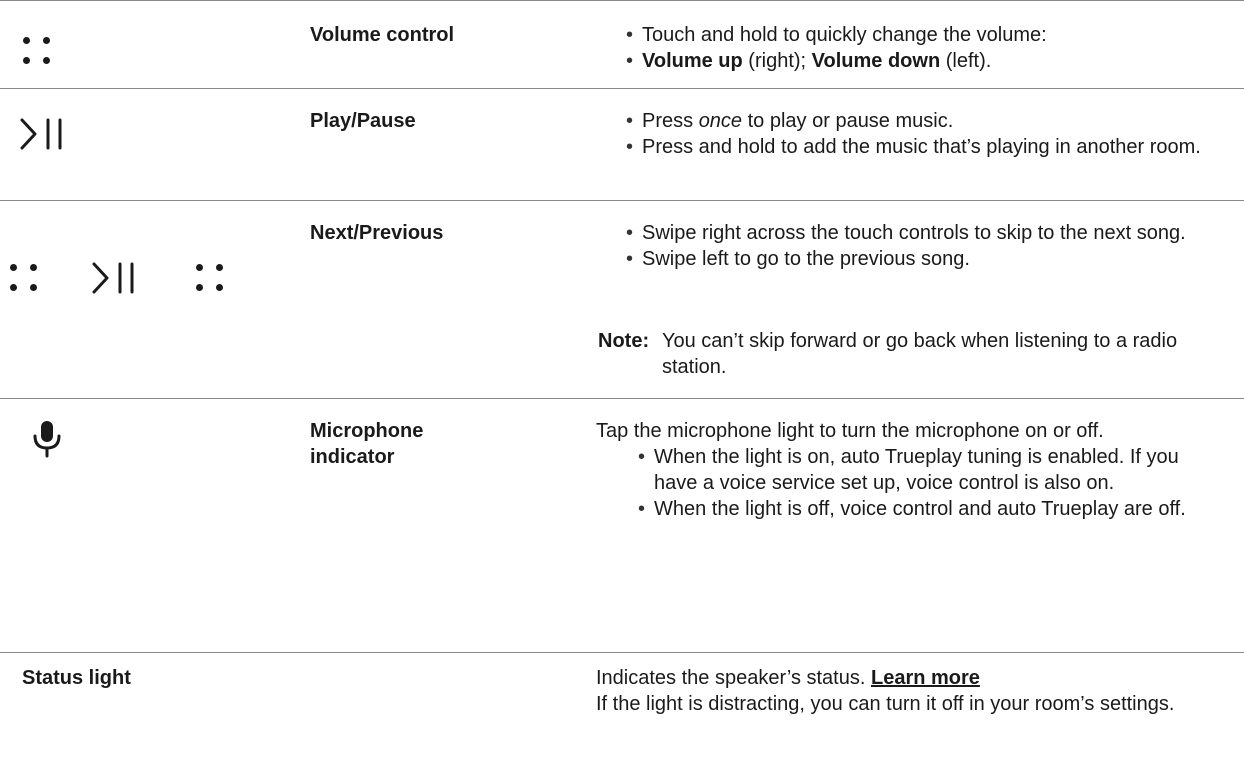 This screenshot has height=765, width=1244. Describe the element at coordinates (47, 439) in the screenshot. I see `microphone-icon` at that location.